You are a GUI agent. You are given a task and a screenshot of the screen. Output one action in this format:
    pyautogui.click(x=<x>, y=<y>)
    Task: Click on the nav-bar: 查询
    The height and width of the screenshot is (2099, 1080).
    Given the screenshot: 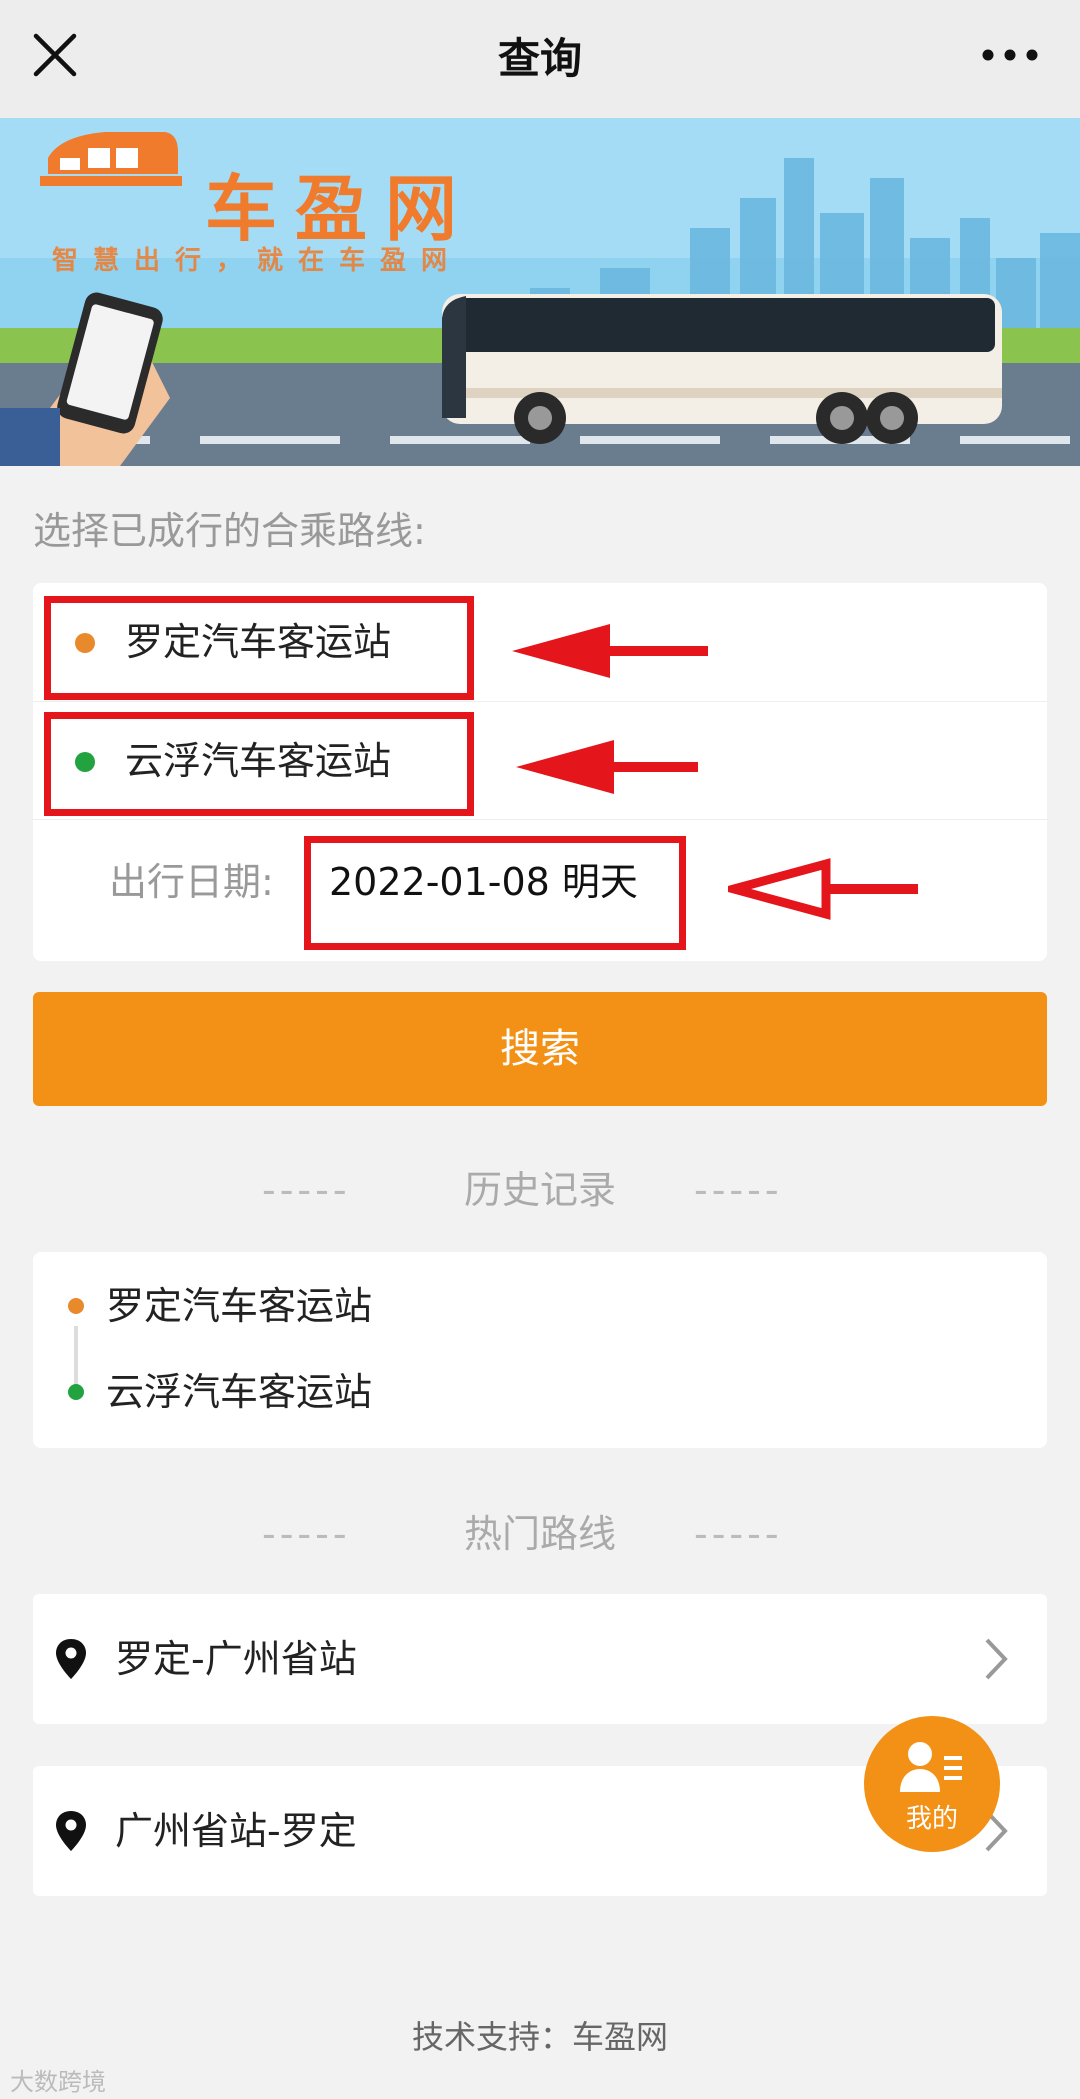 What is the action you would take?
    pyautogui.click(x=540, y=59)
    